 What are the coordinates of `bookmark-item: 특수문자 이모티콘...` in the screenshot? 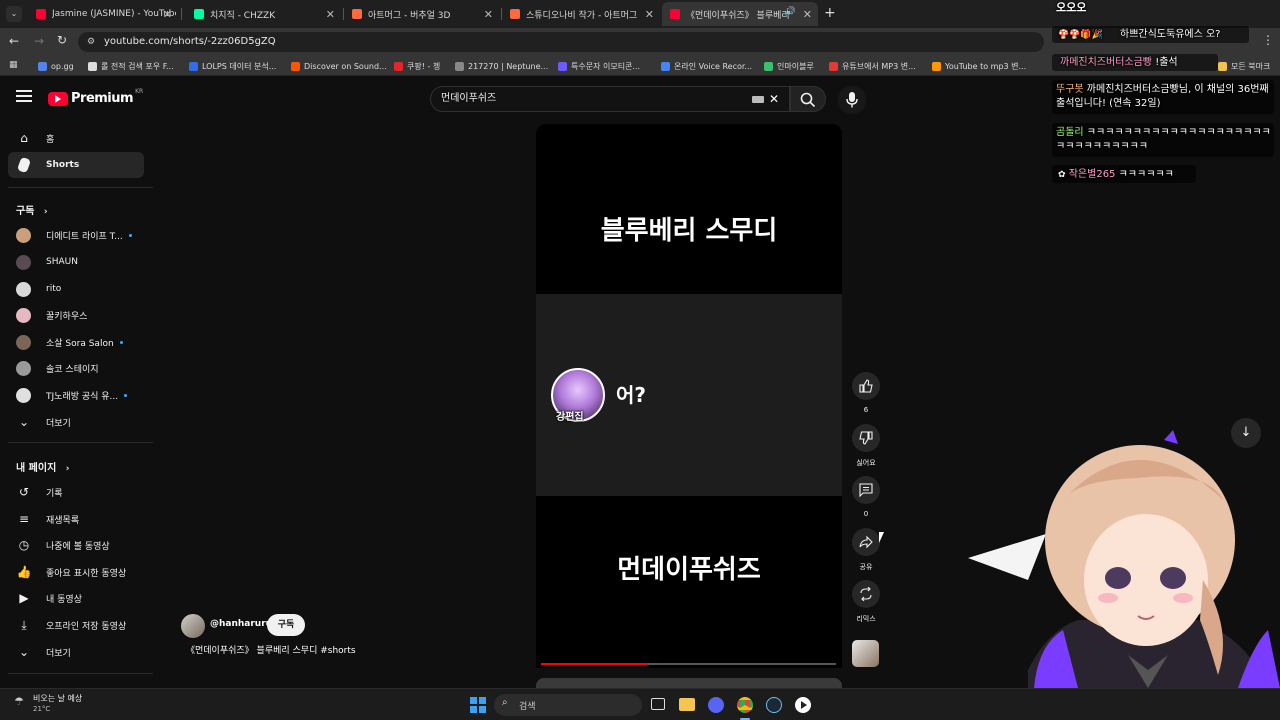 It's located at (599, 66).